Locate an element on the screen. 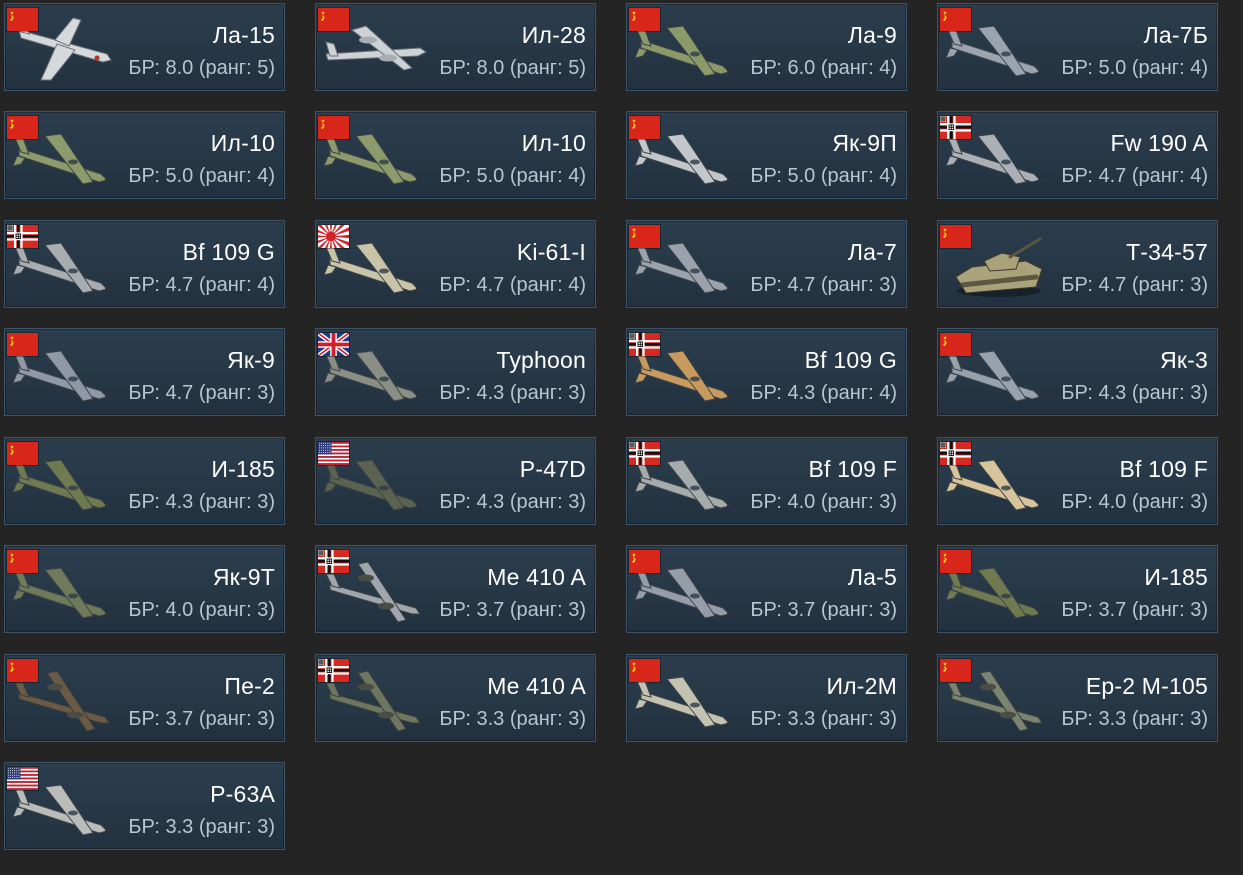 This screenshot has width=1243, height=875. battle-rating: БР: 8.0 (ранг: 5) is located at coordinates (201, 68).